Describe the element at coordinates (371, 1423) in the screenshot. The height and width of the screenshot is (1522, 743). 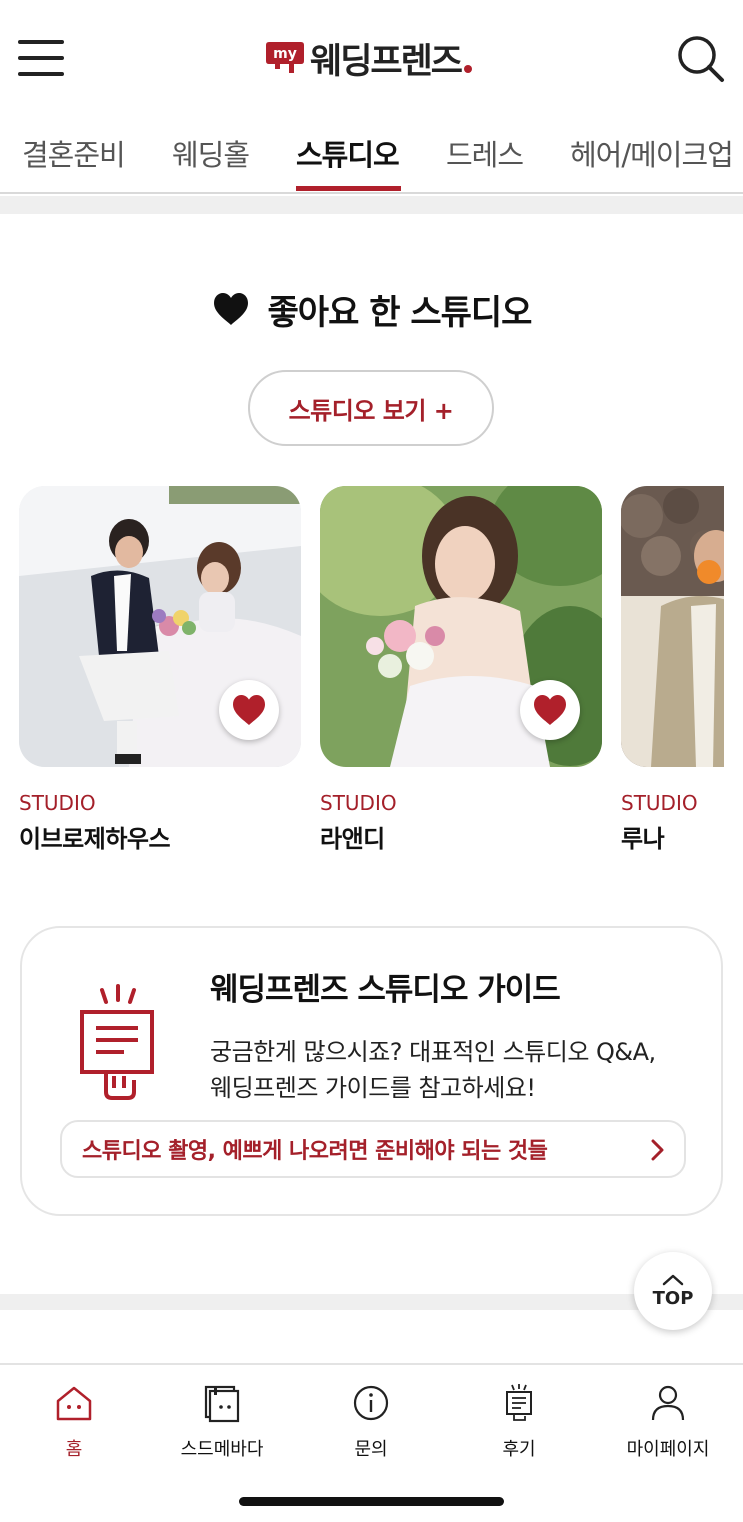
I see `nav-inquiry: 문의` at that location.